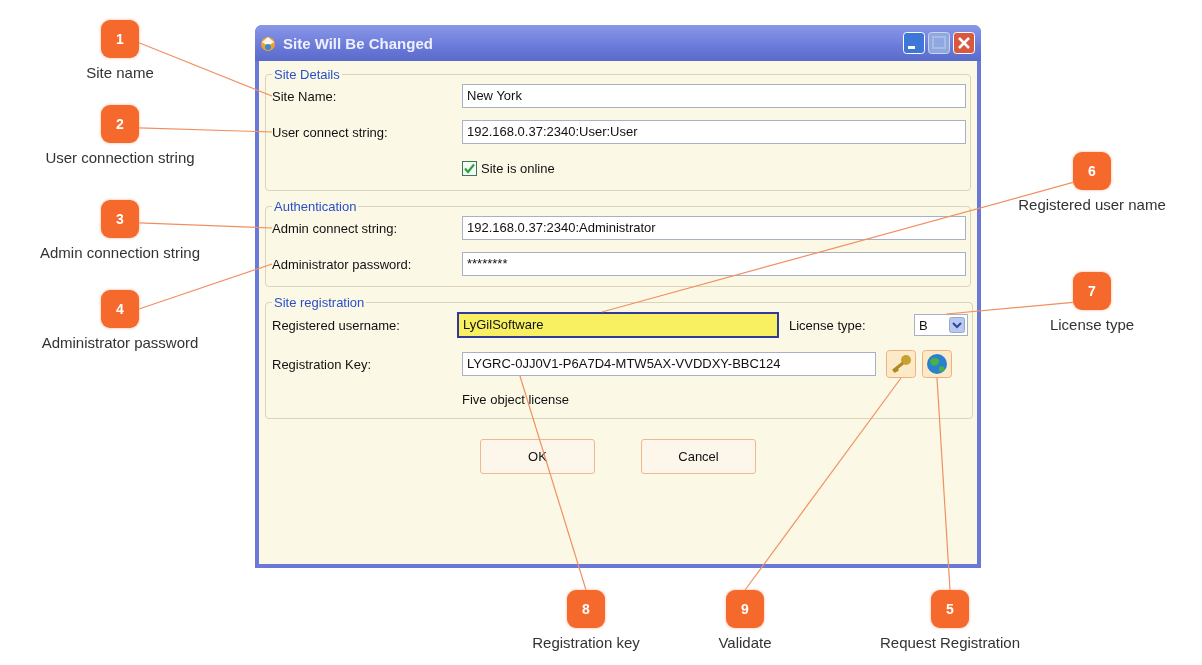 The image size is (1202, 665). What do you see at coordinates (120, 124) in the screenshot?
I see `callout-badge: 2` at bounding box center [120, 124].